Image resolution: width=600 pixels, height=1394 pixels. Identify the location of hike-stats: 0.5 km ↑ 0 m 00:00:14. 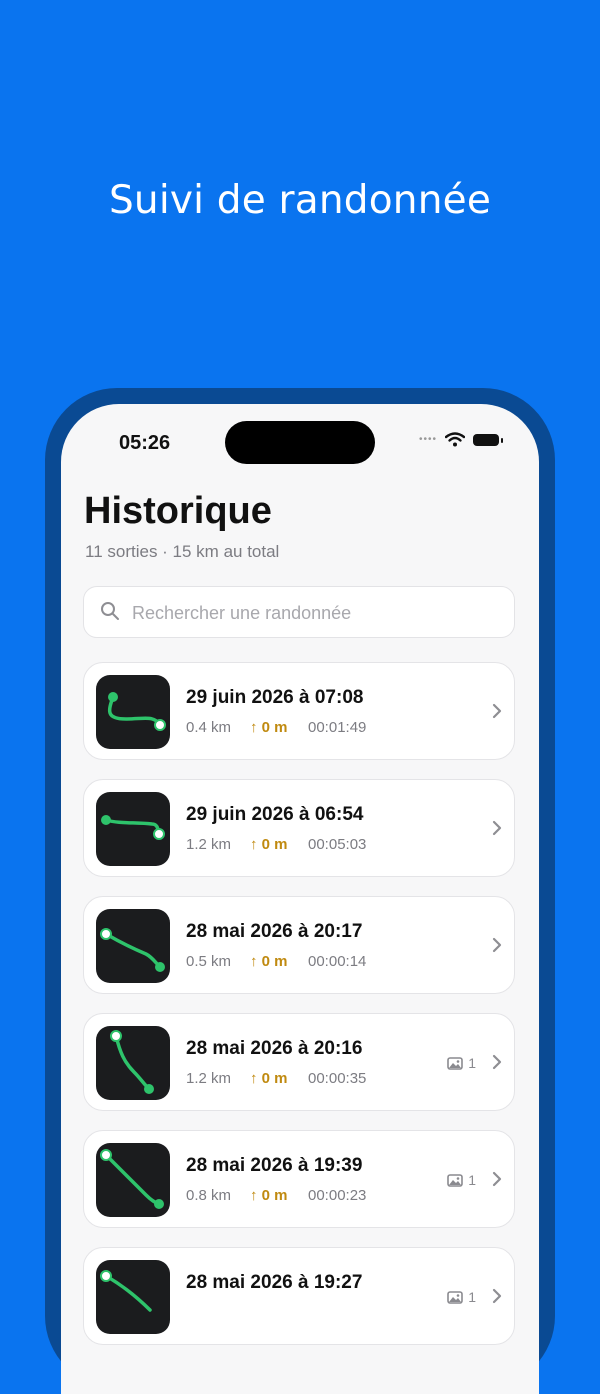
(276, 961).